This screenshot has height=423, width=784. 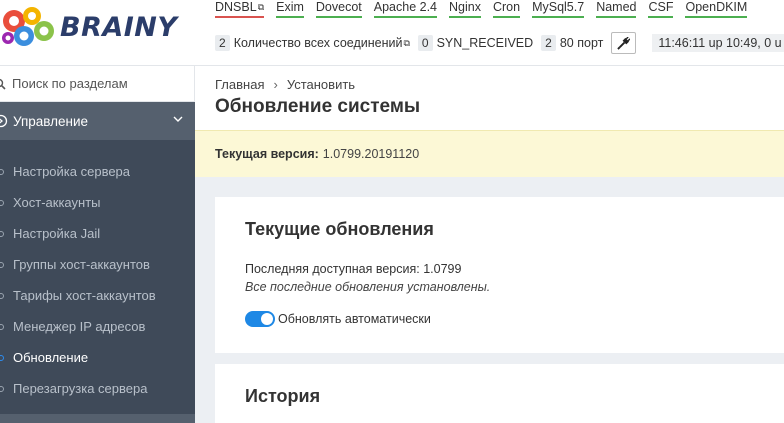 What do you see at coordinates (57, 202) in the screenshot?
I see `sidebar-item-label: Хост-аккаунты` at bounding box center [57, 202].